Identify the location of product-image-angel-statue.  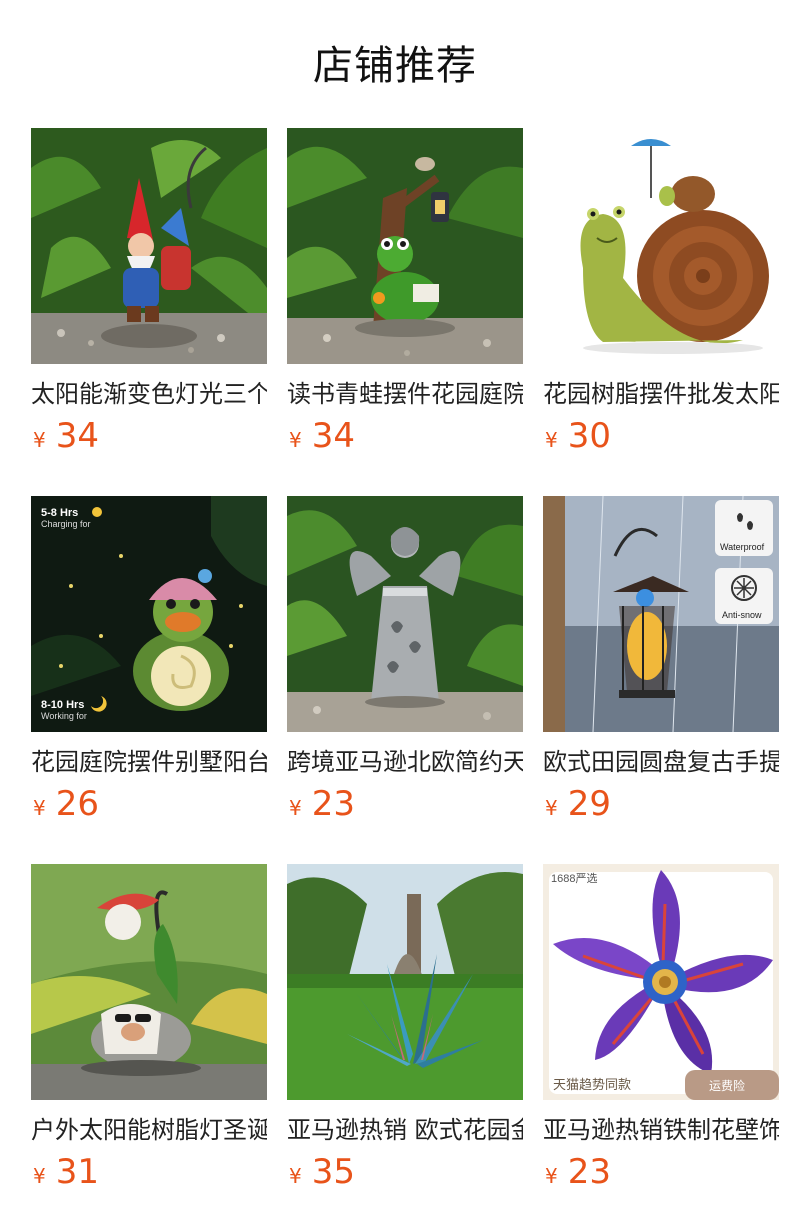
(405, 614).